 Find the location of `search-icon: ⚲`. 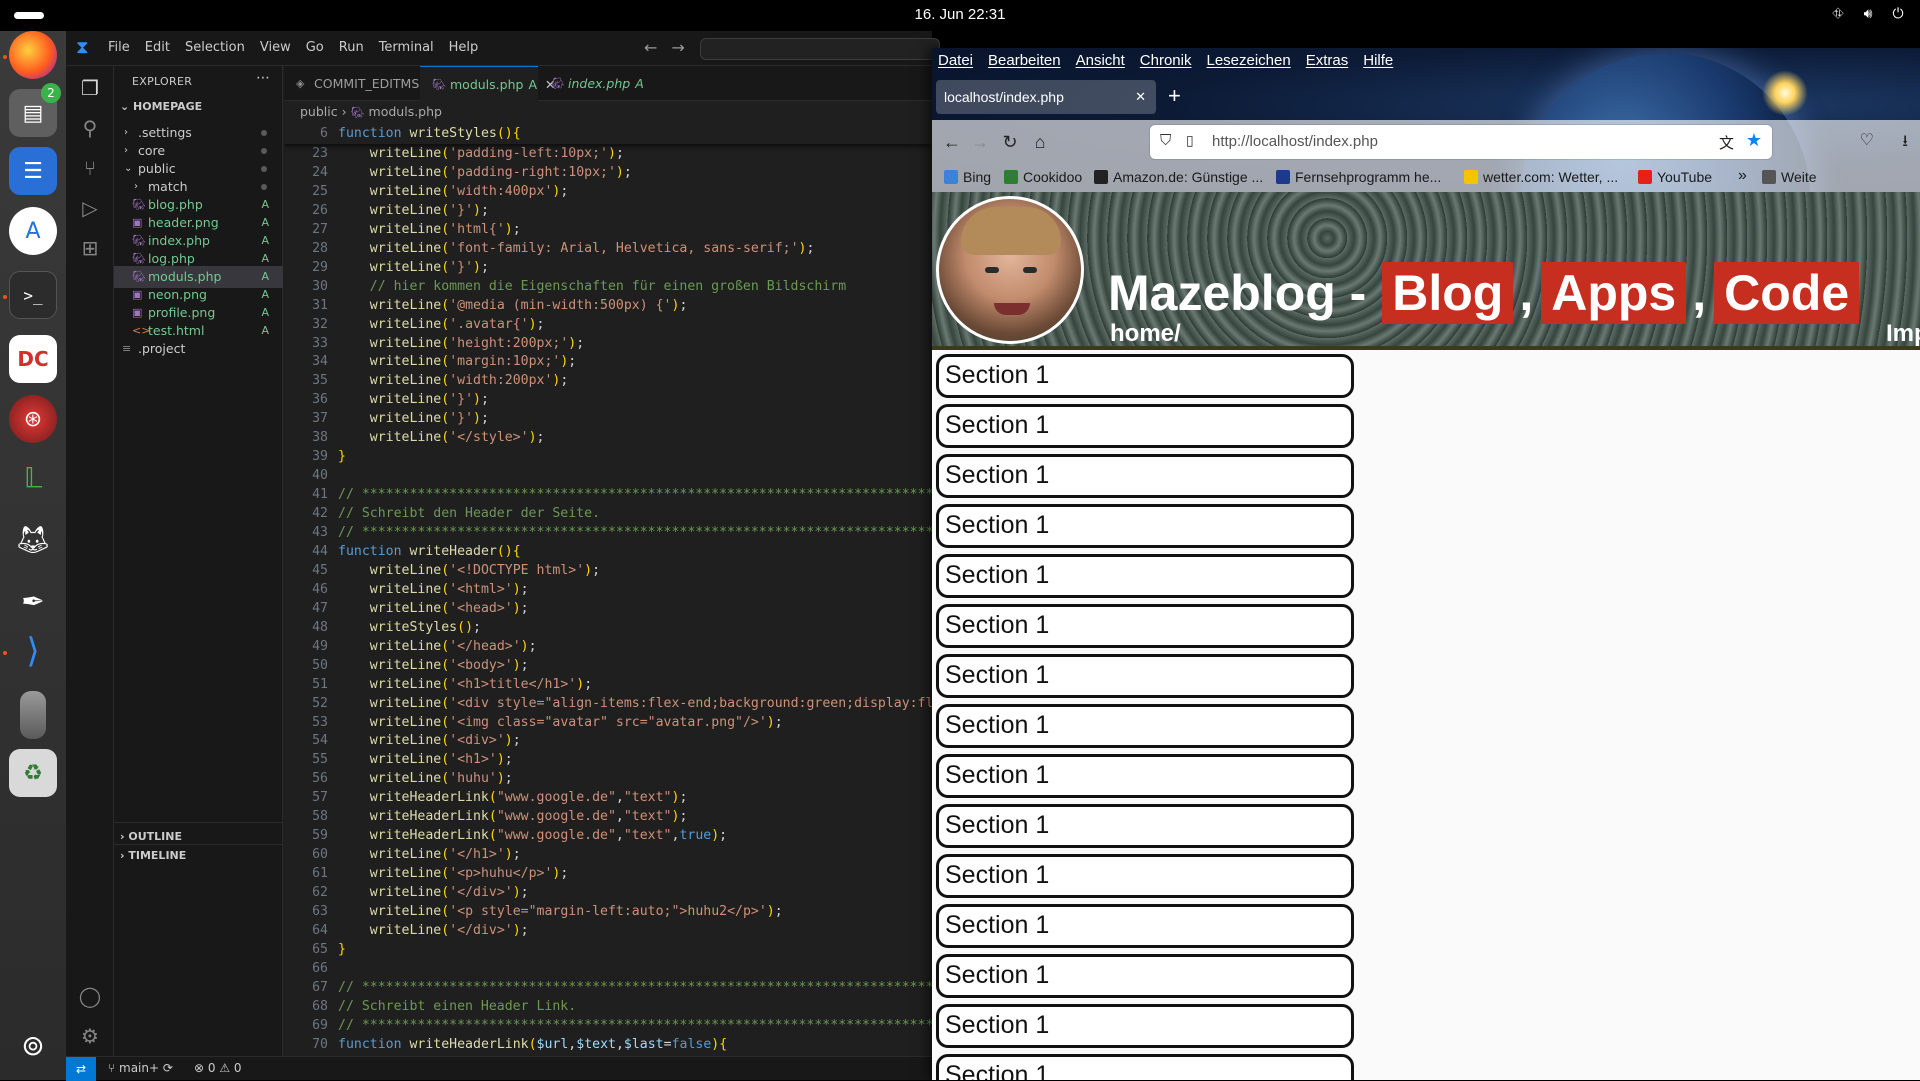

search-icon: ⚲ is located at coordinates (90, 128).